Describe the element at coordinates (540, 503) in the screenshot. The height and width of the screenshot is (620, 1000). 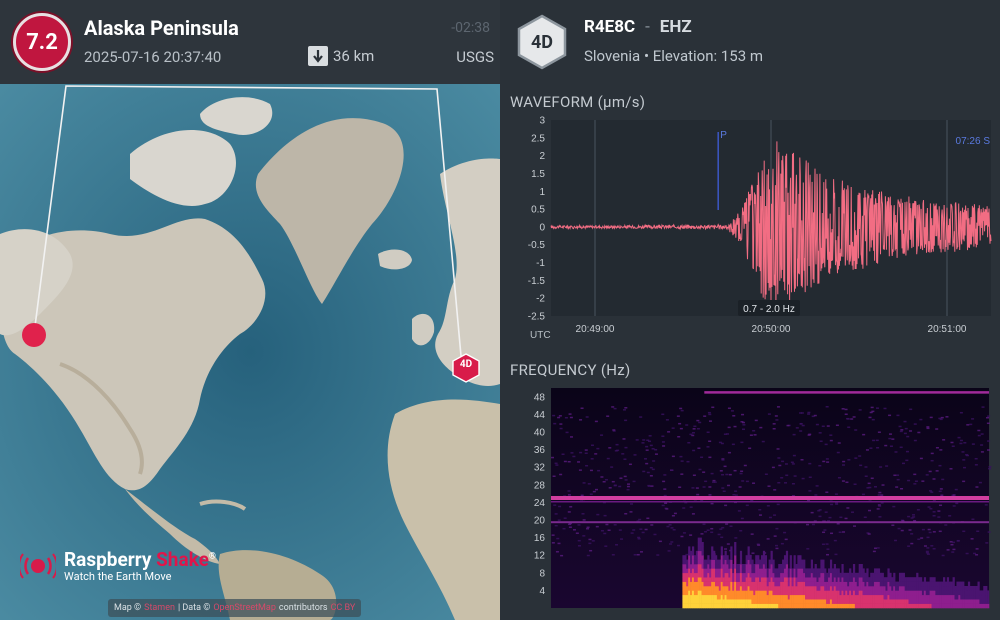
I see `spectrogram-y-tick: 24` at that location.